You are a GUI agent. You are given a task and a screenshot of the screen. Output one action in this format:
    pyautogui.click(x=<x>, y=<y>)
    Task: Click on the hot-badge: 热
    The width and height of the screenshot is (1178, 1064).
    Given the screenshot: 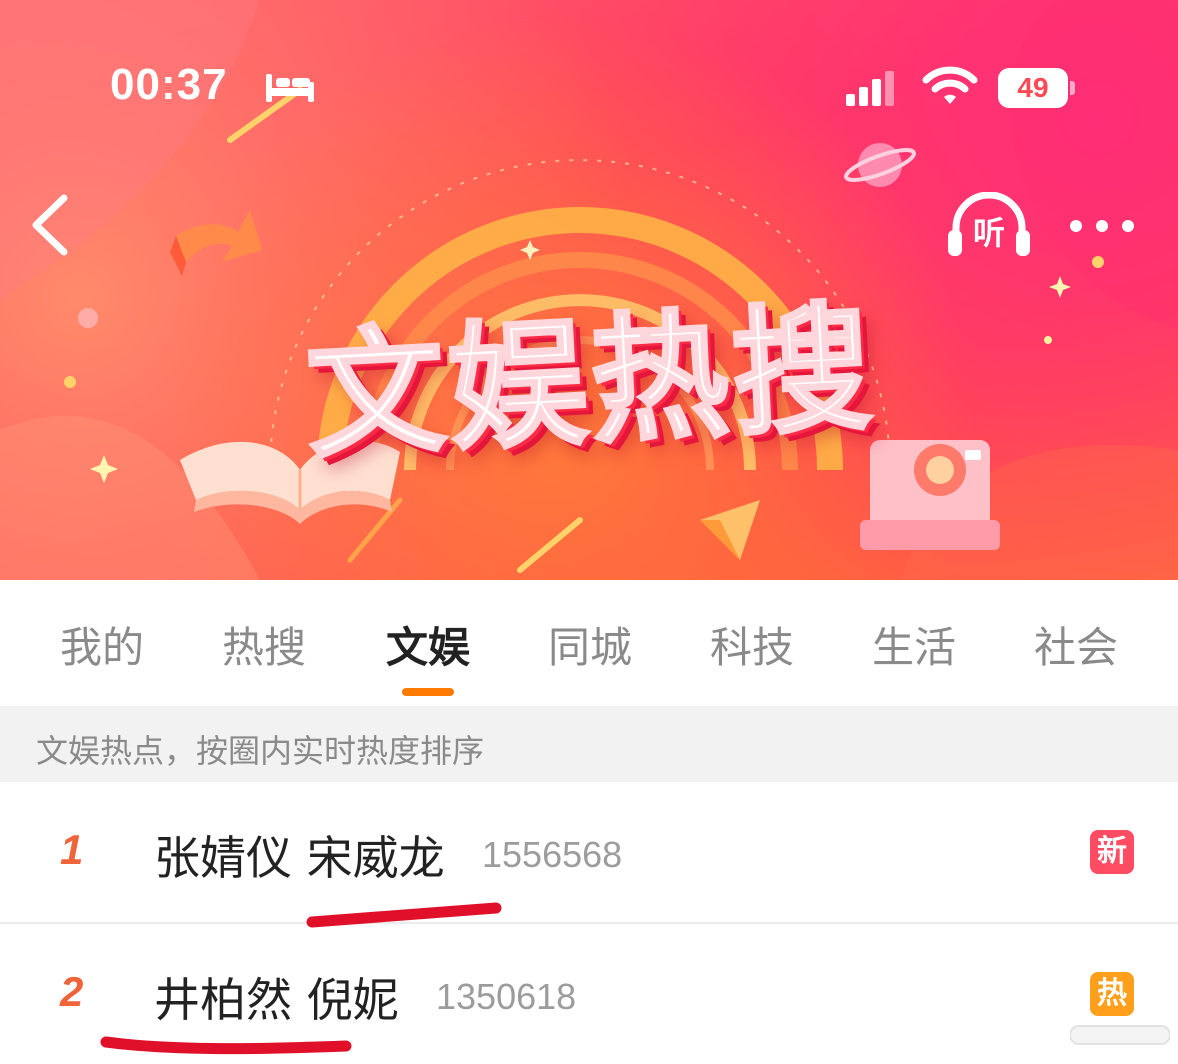 What is the action you would take?
    pyautogui.click(x=1112, y=994)
    